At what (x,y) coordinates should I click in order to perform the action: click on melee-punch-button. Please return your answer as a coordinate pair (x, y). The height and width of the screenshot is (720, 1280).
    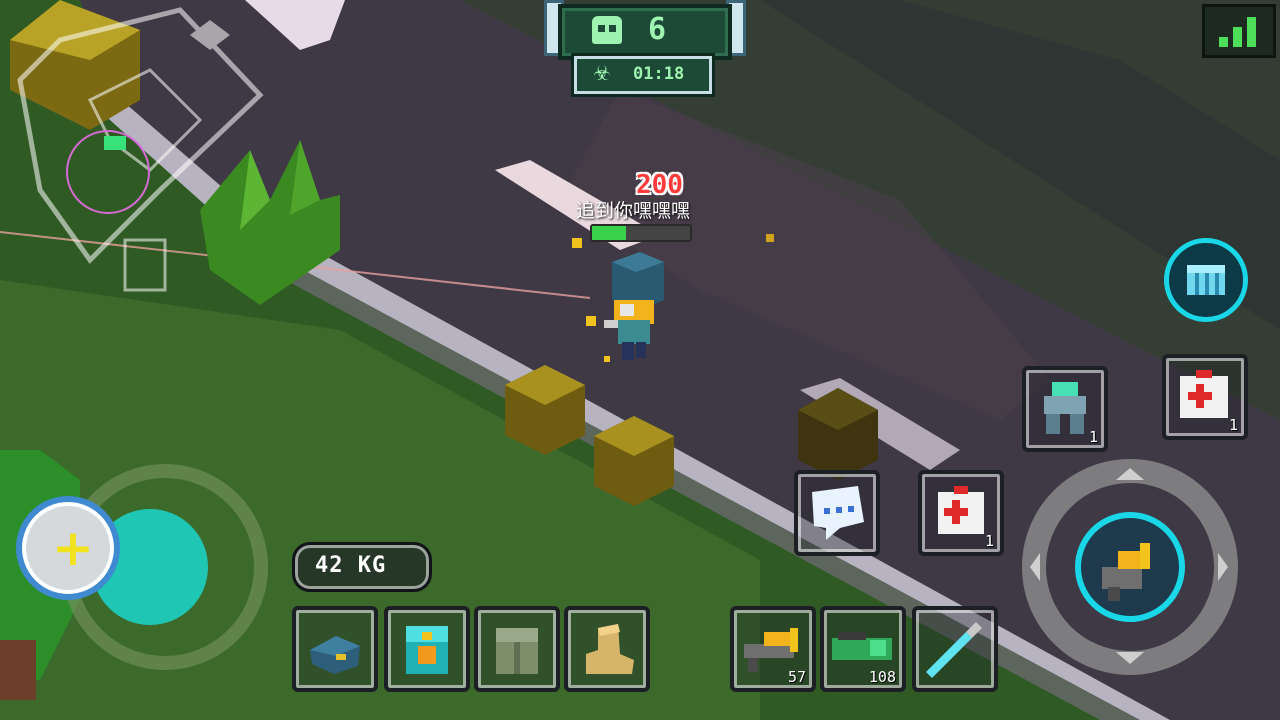
    Looking at the image, I should click on (1206, 280).